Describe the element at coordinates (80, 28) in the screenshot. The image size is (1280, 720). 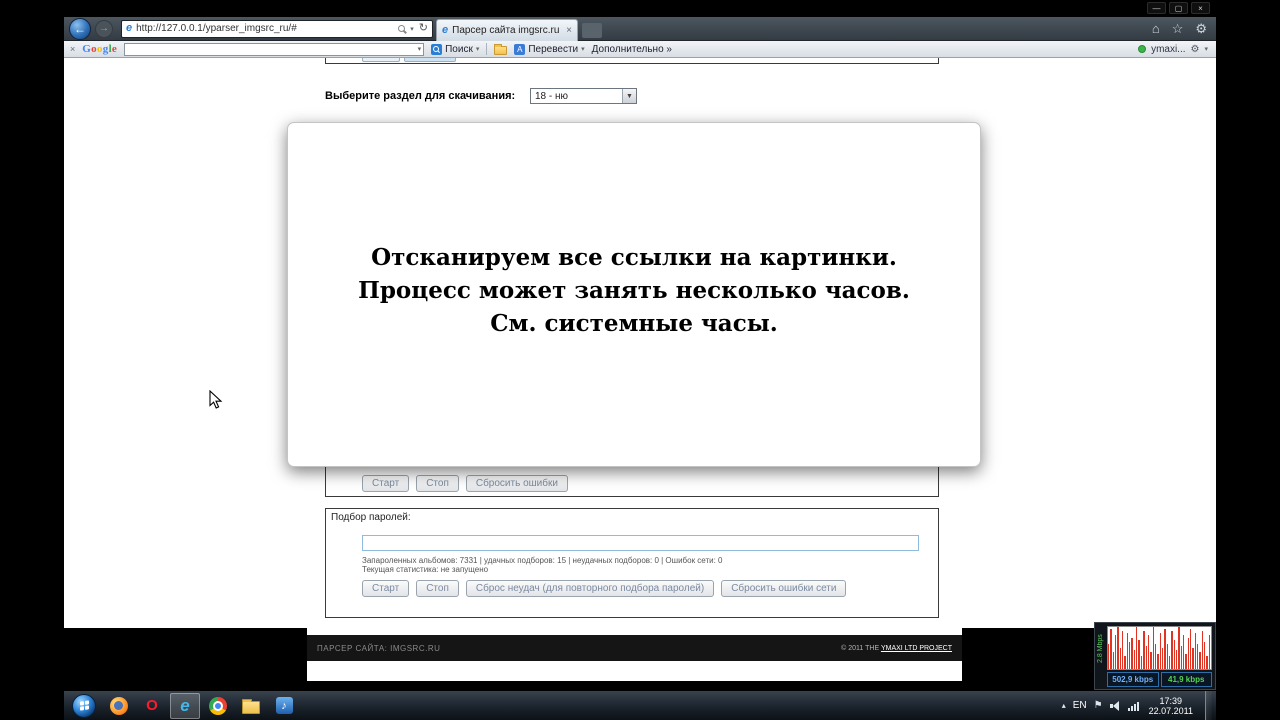
I see `back-button: ←` at that location.